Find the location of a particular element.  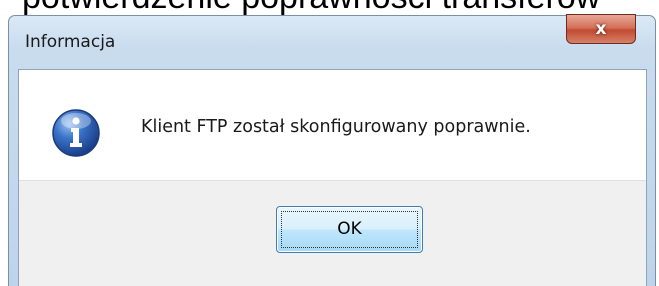

ok-button: OK is located at coordinates (349, 229).